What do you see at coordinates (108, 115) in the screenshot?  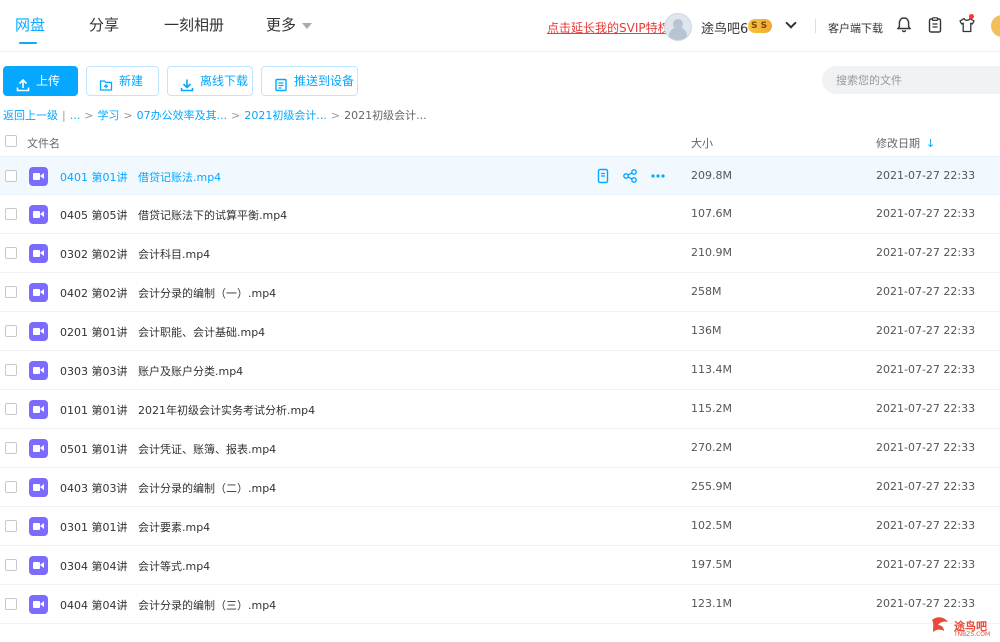 I see `breadcrumb-item: 学习` at bounding box center [108, 115].